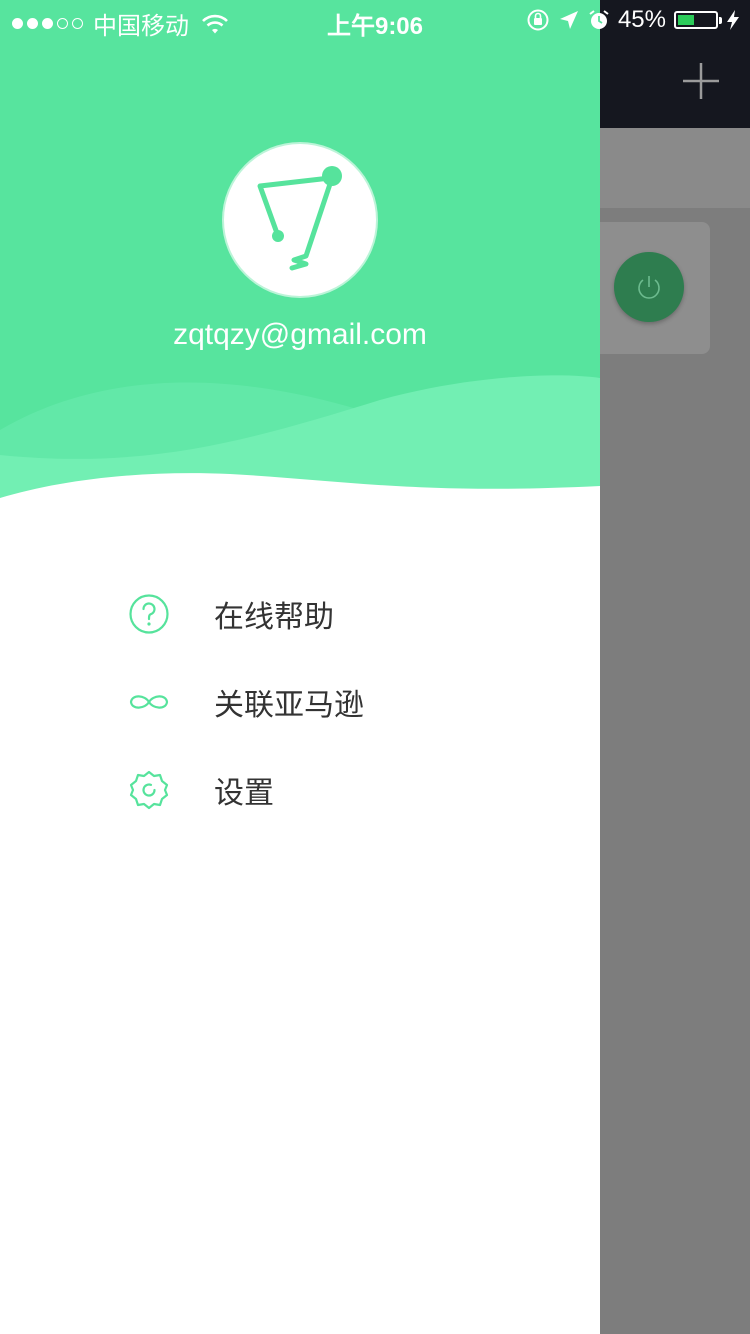 The image size is (750, 1334). I want to click on status-right: 45%, so click(633, 20).